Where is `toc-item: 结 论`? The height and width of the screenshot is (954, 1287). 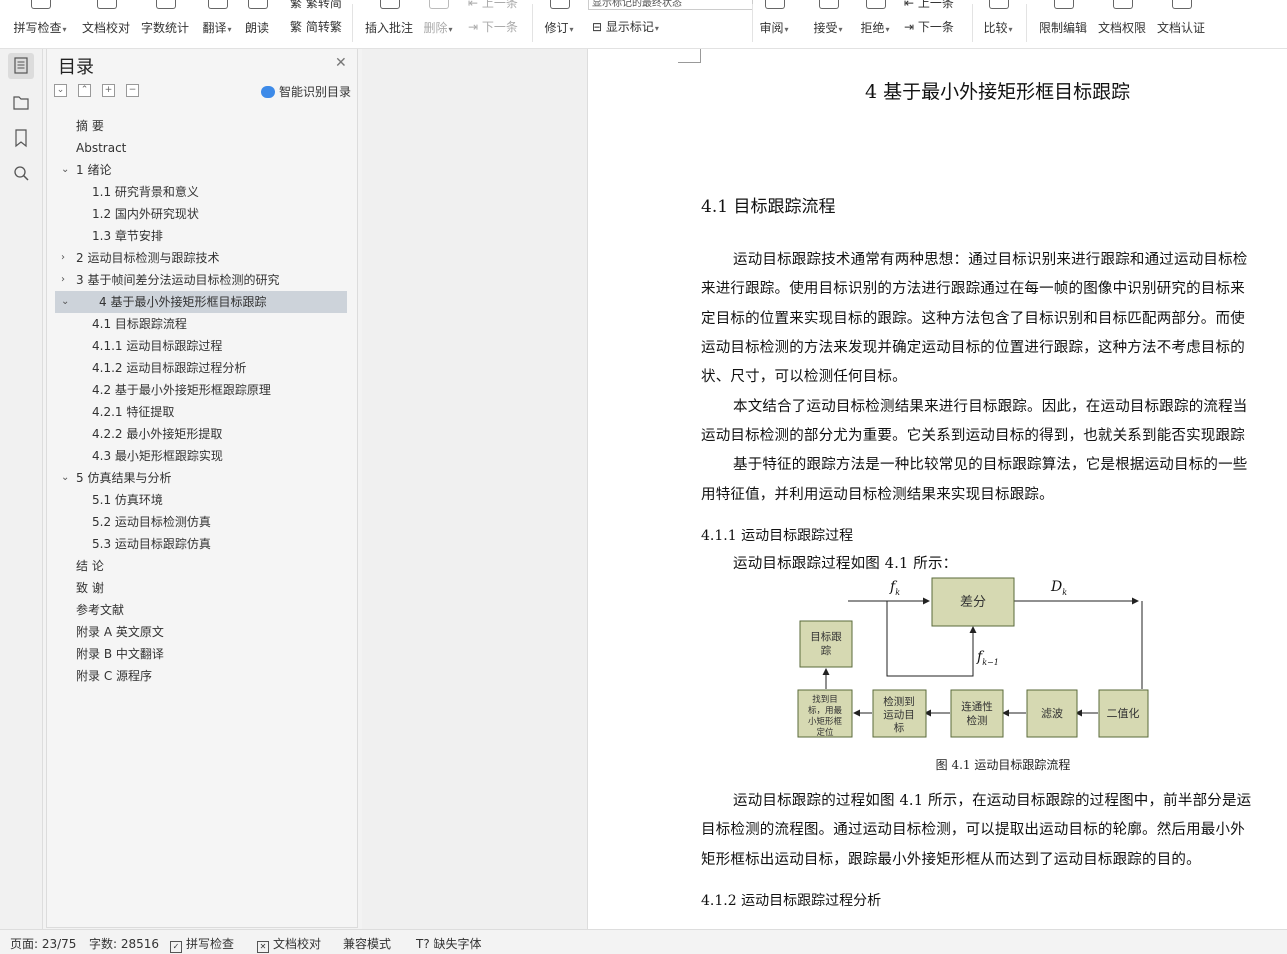
toc-item: 结 论 is located at coordinates (201, 566).